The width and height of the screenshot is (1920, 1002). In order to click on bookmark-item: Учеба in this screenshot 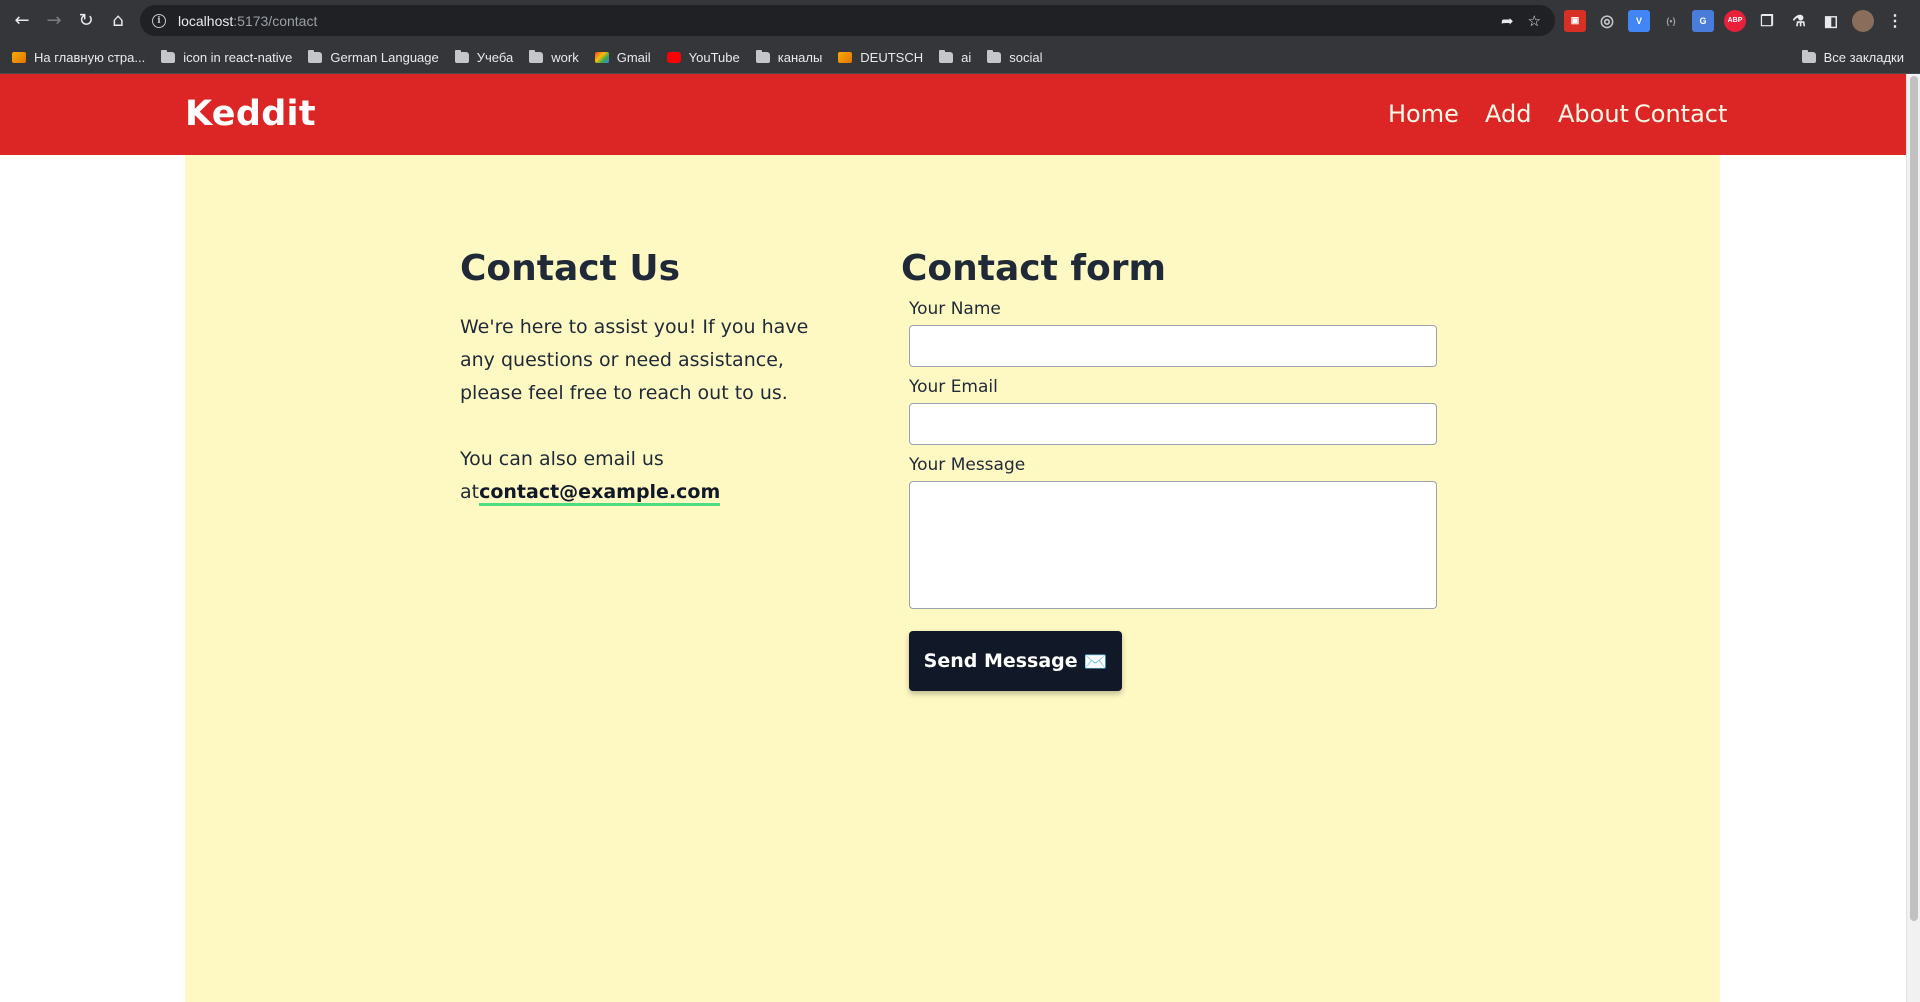, I will do `click(484, 57)`.